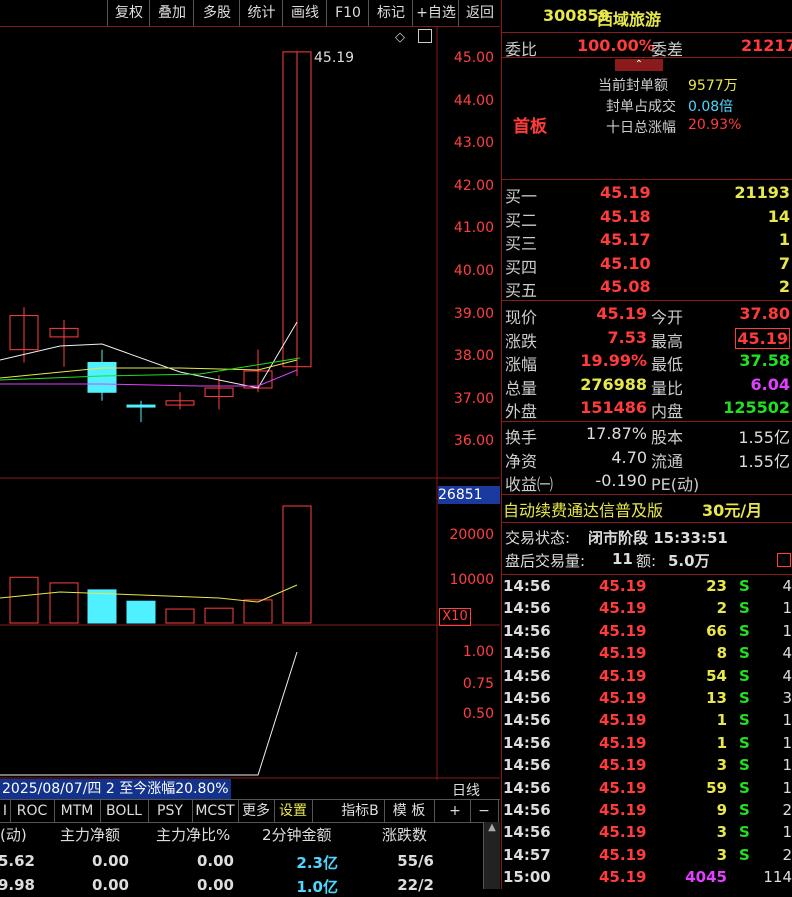 This screenshot has height=897, width=792. Describe the element at coordinates (32, 811) in the screenshot. I see `indicator-tab: ROC` at that location.